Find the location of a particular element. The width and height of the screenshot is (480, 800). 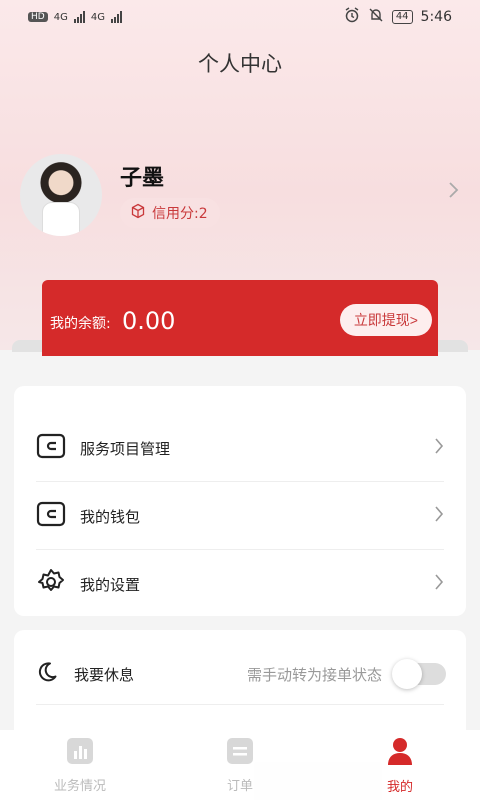

menu-item-label: 服务项目管理 is located at coordinates (125, 448).